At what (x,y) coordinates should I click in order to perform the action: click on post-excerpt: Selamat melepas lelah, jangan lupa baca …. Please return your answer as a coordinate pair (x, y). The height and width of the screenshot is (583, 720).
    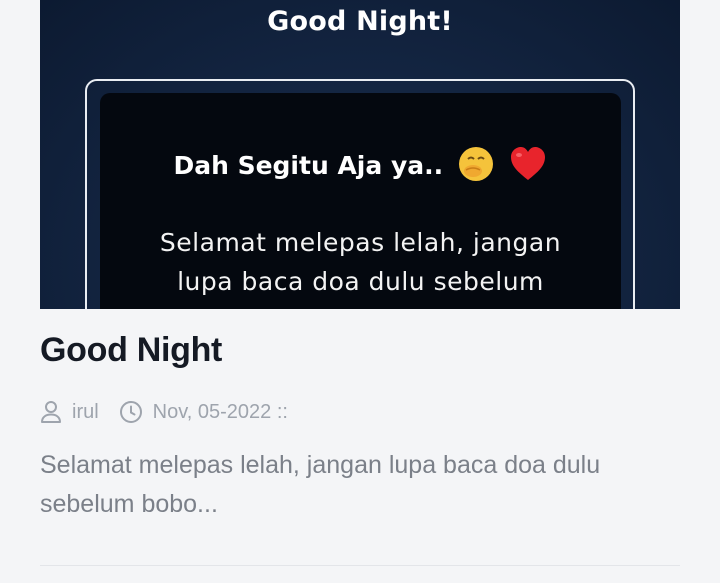
    Looking at the image, I should click on (320, 484).